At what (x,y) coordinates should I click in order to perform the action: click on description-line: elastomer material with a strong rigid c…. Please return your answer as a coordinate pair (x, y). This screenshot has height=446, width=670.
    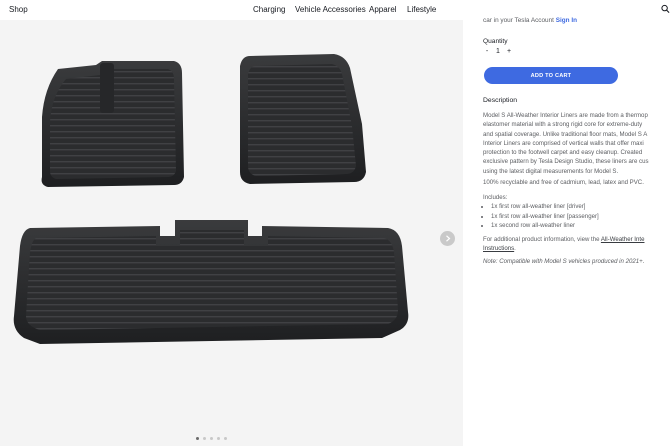
    Looking at the image, I should click on (563, 125).